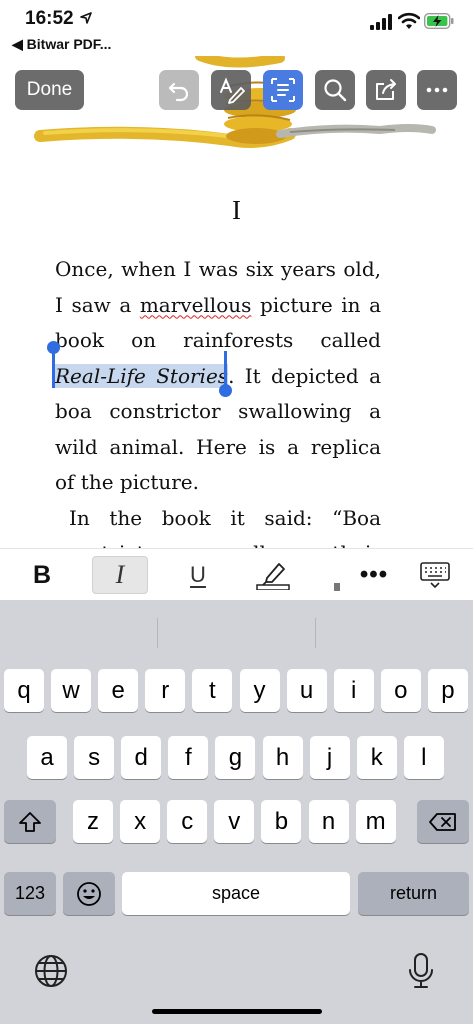 The width and height of the screenshot is (473, 1024). Describe the element at coordinates (141, 757) in the screenshot. I see `key-d: d` at that location.